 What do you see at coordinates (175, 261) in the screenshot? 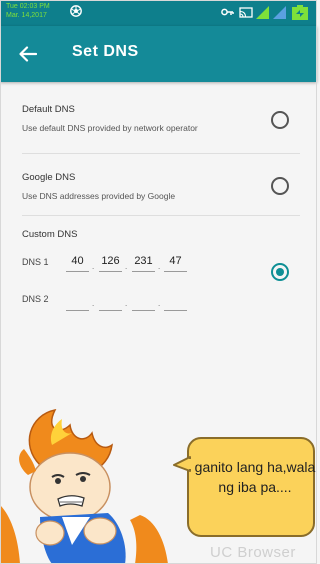
I see `dns1-octet-4: 47` at bounding box center [175, 261].